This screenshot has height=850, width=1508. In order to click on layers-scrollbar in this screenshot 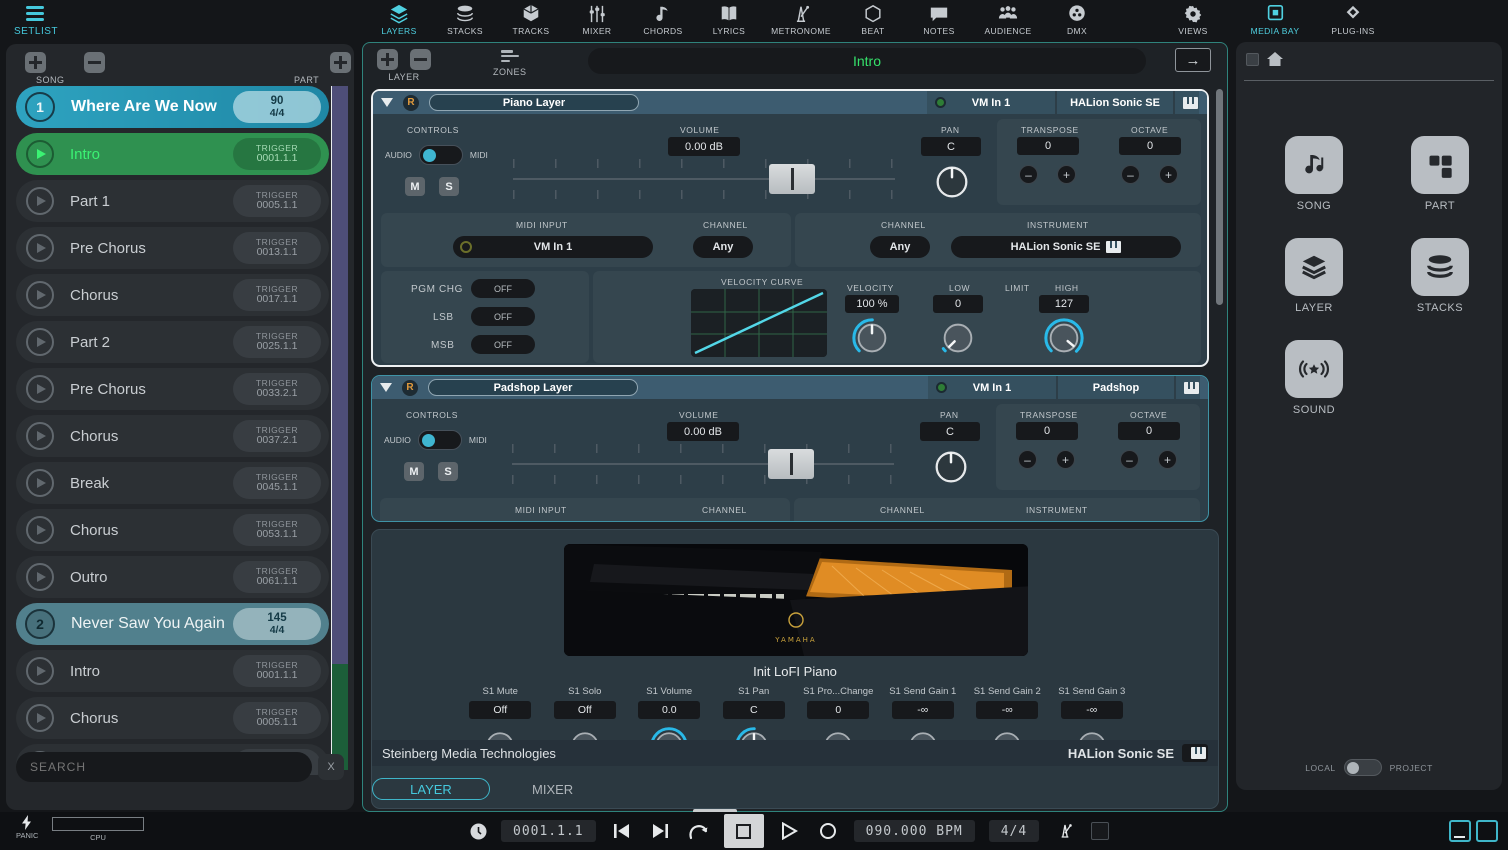, I will do `click(1219, 197)`.